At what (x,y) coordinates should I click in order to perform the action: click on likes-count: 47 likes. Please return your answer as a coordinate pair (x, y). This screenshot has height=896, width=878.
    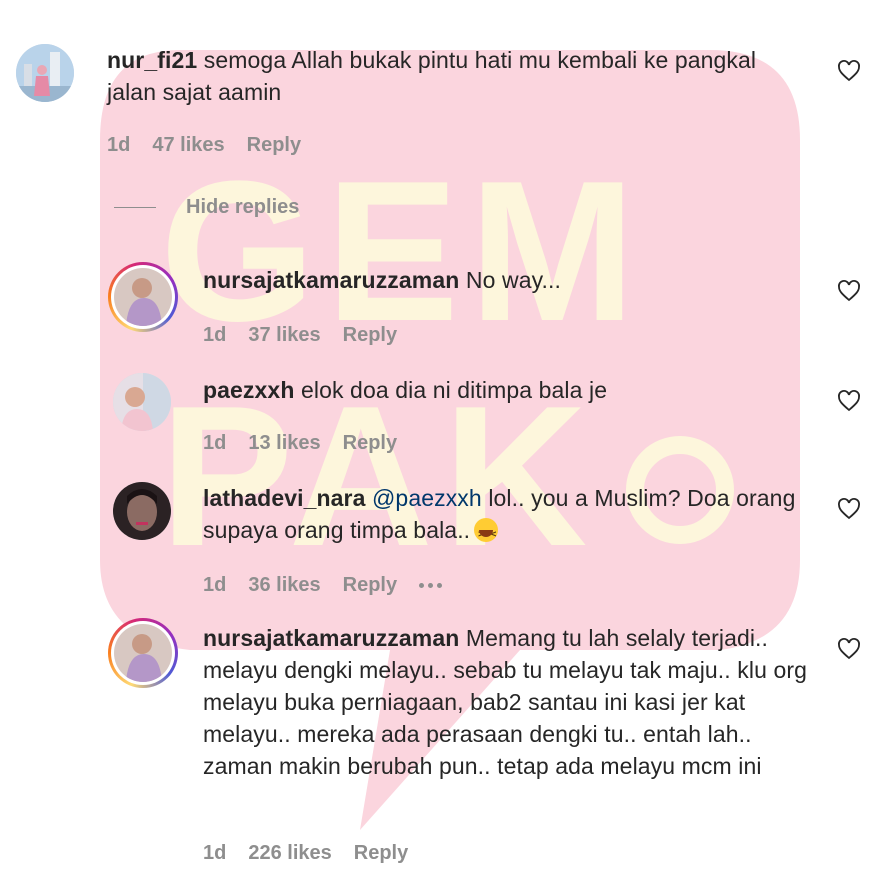
    Looking at the image, I should click on (188, 145).